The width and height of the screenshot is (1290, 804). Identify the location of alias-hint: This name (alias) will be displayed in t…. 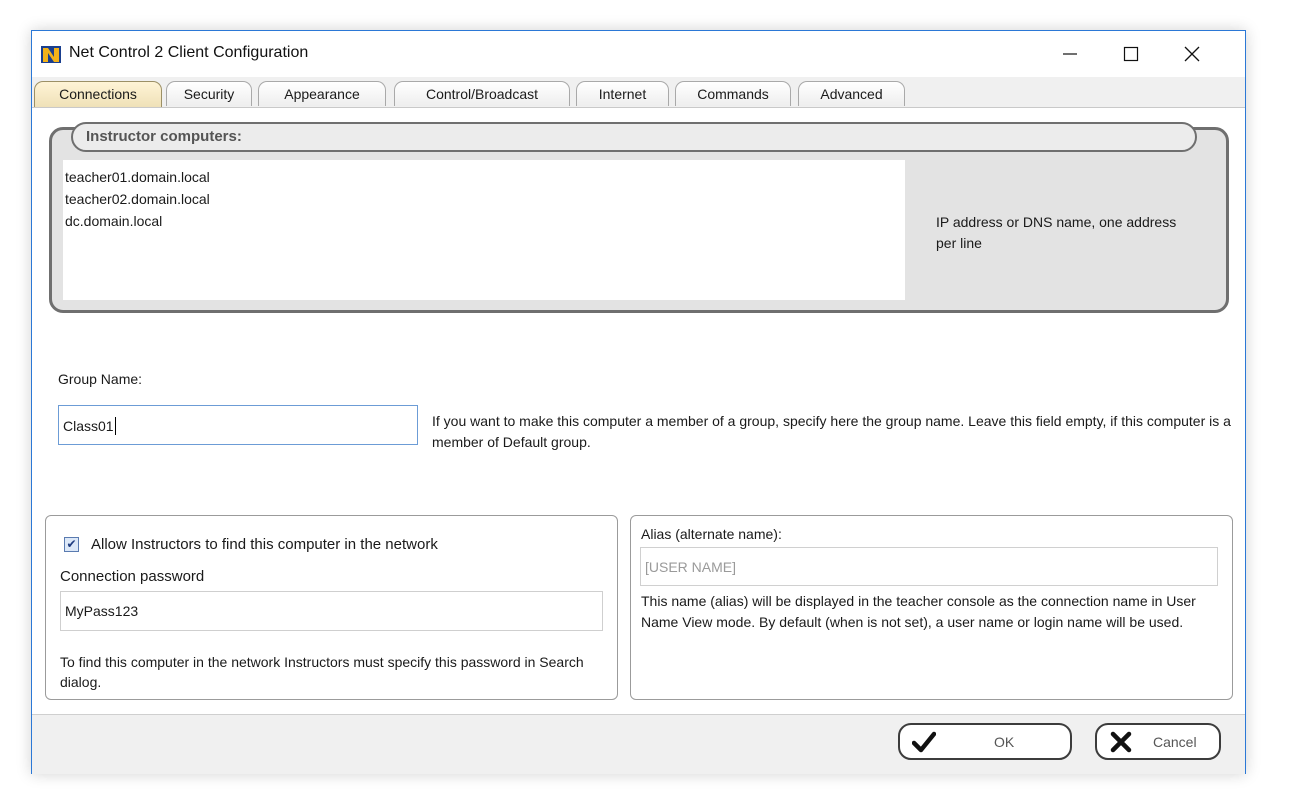
(918, 611).